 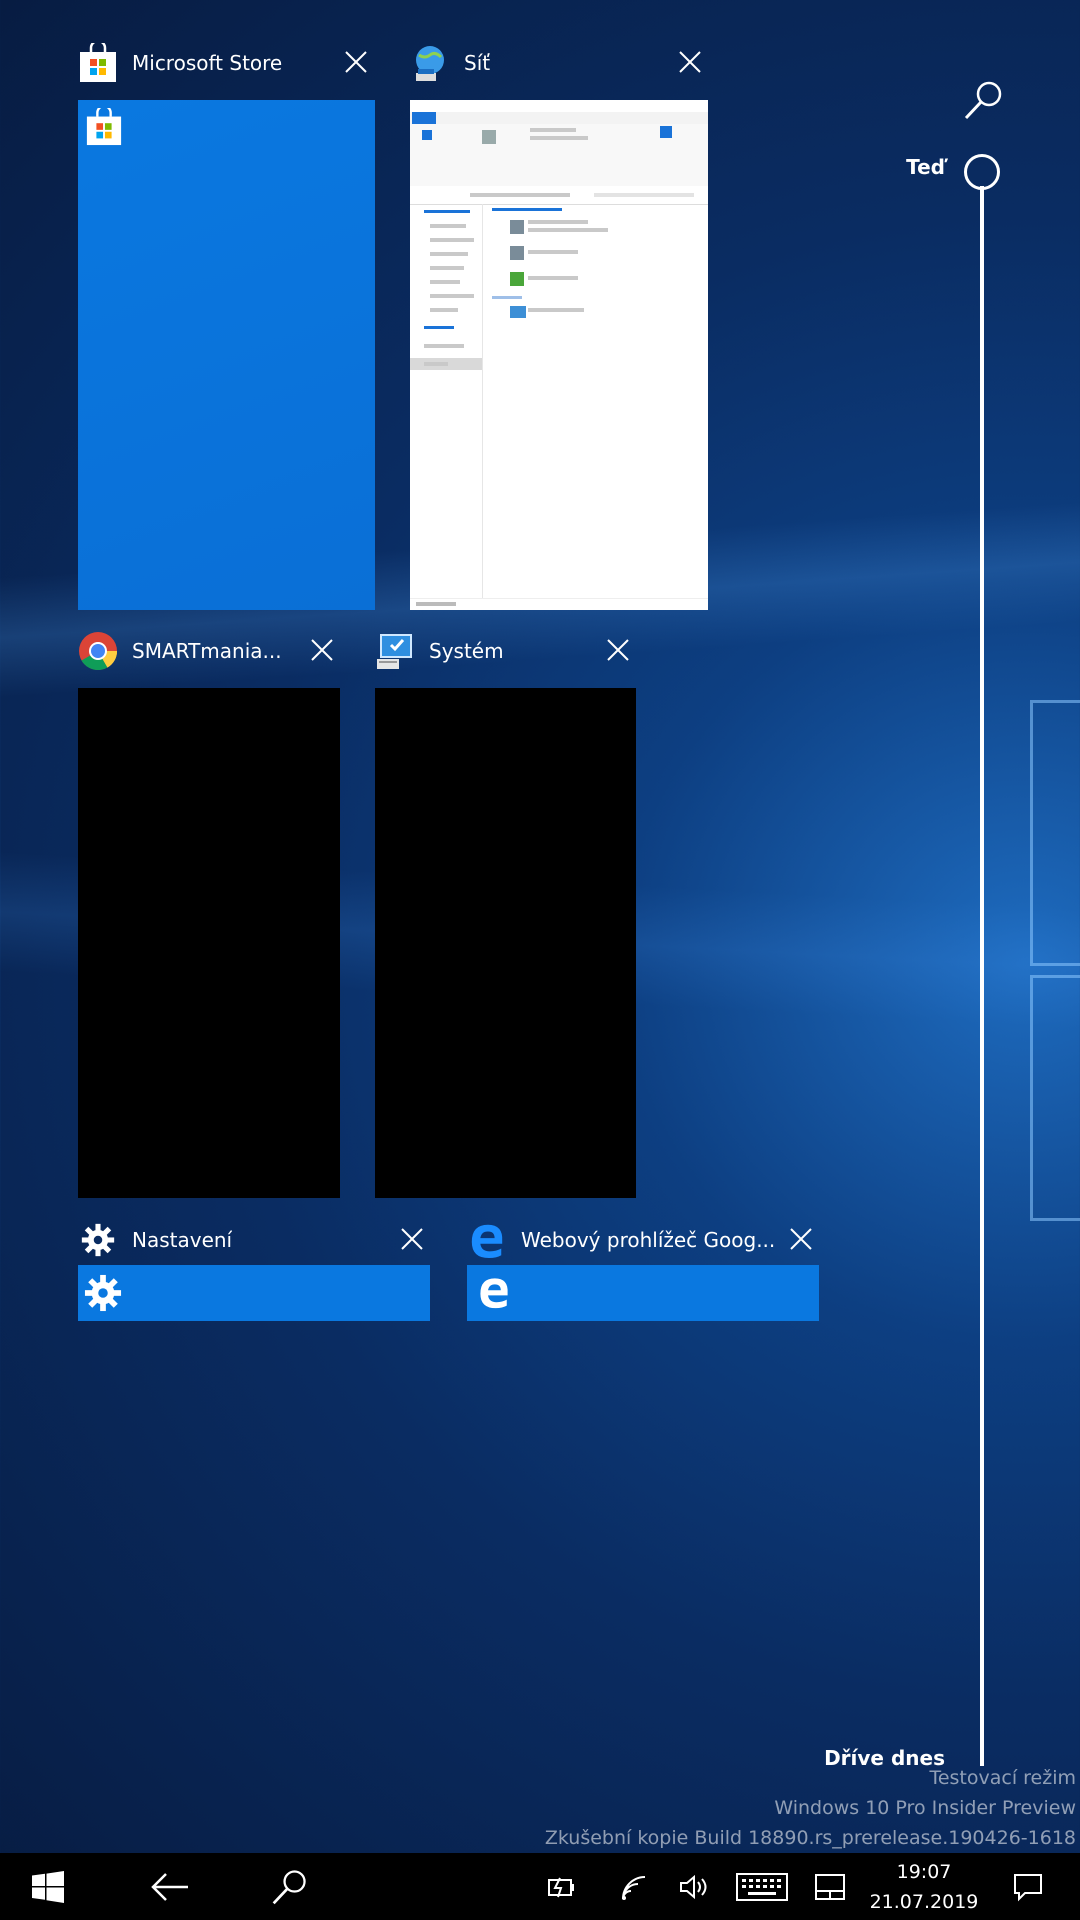 I want to click on card-title: Síť, so click(x=477, y=63).